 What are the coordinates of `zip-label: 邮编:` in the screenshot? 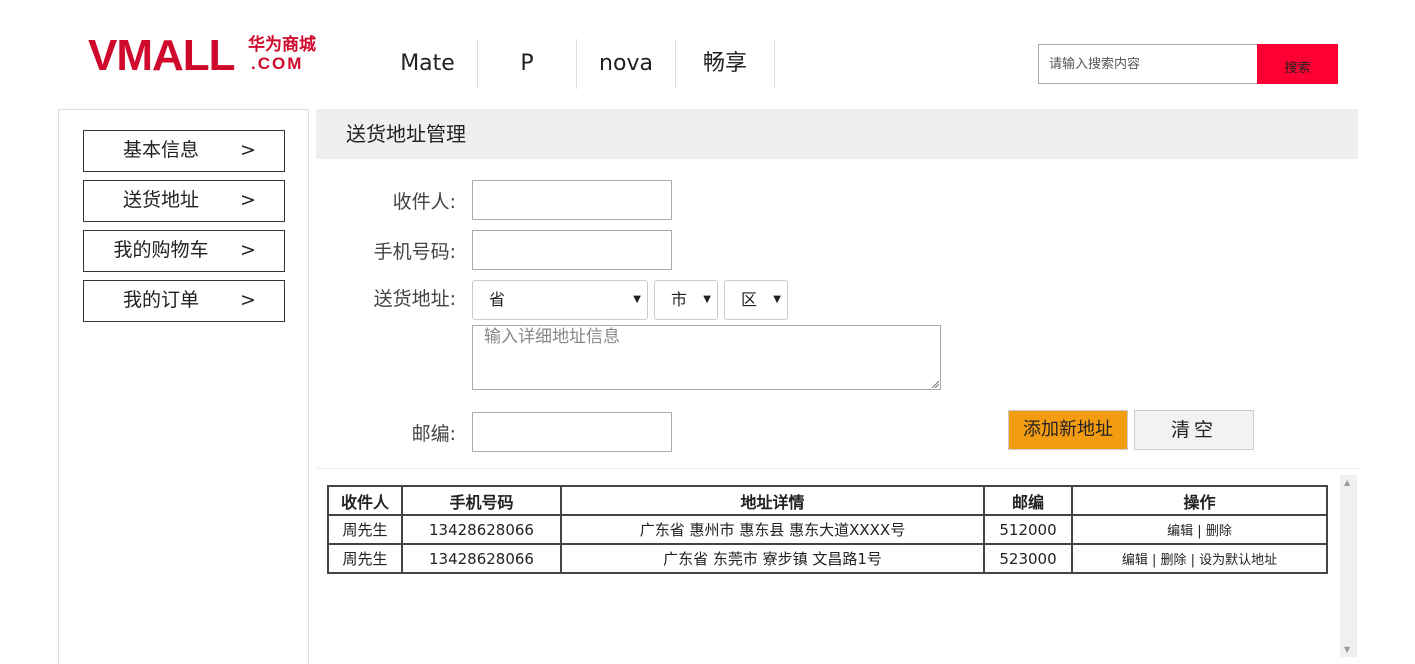 It's located at (433, 434).